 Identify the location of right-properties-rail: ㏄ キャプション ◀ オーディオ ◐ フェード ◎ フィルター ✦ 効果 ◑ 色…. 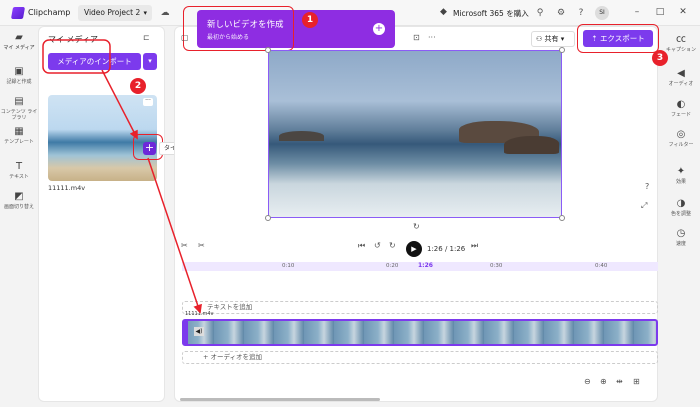
(681, 216).